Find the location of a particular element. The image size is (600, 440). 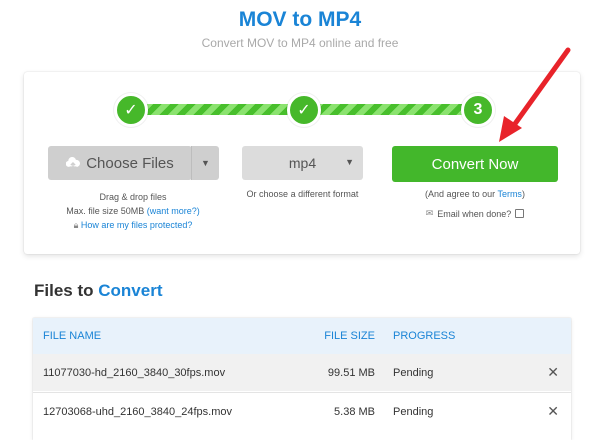

file-name-cell: 11077030-hd_2160_3840_30fps.mov is located at coordinates (134, 373).